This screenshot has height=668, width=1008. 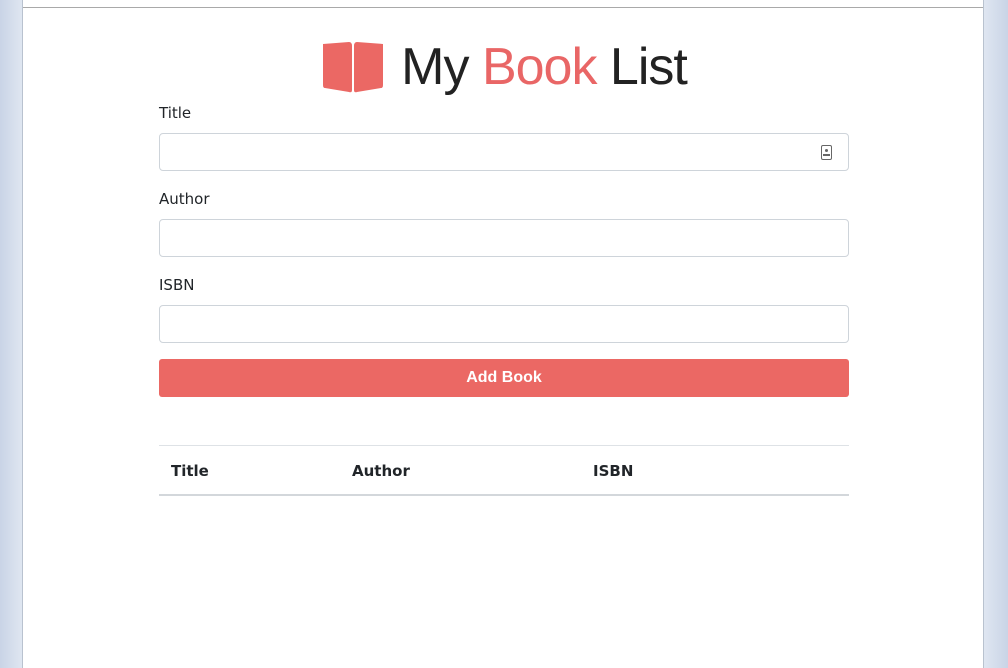 I want to click on add-book-button: Add Book, so click(x=504, y=378).